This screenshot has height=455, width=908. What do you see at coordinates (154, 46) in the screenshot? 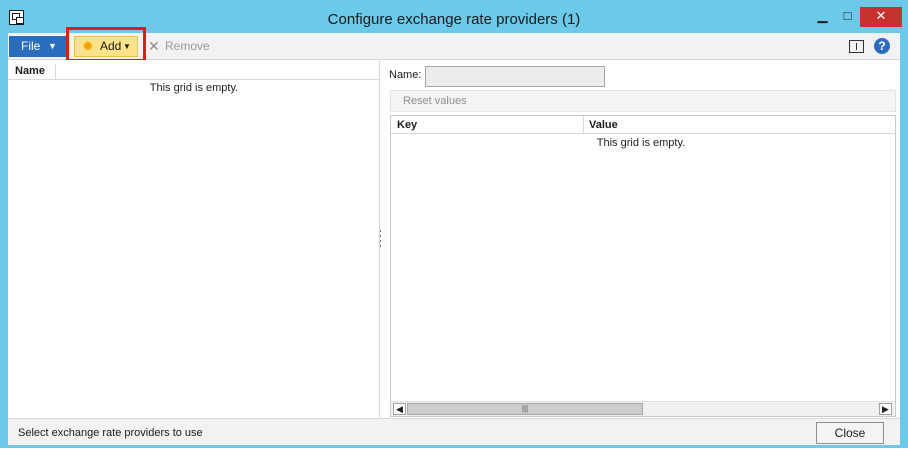
I see `x-remove-icon: ✕` at bounding box center [154, 46].